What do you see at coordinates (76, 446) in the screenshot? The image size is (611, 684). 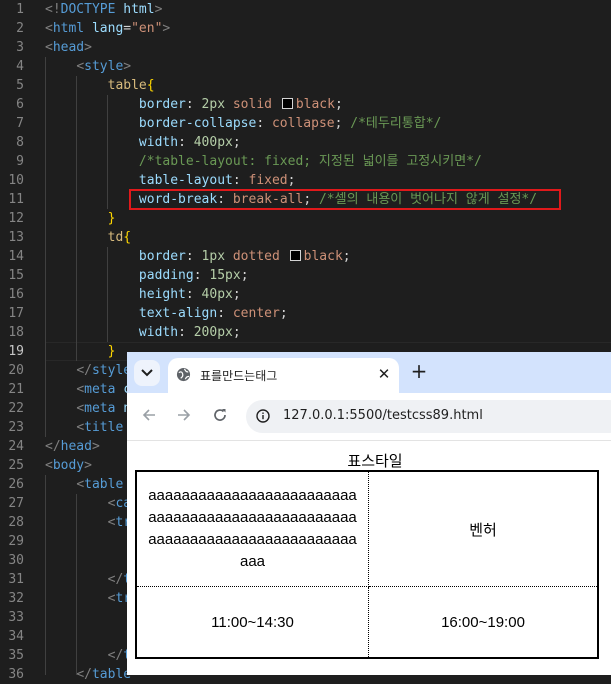 I see `code-token: head` at bounding box center [76, 446].